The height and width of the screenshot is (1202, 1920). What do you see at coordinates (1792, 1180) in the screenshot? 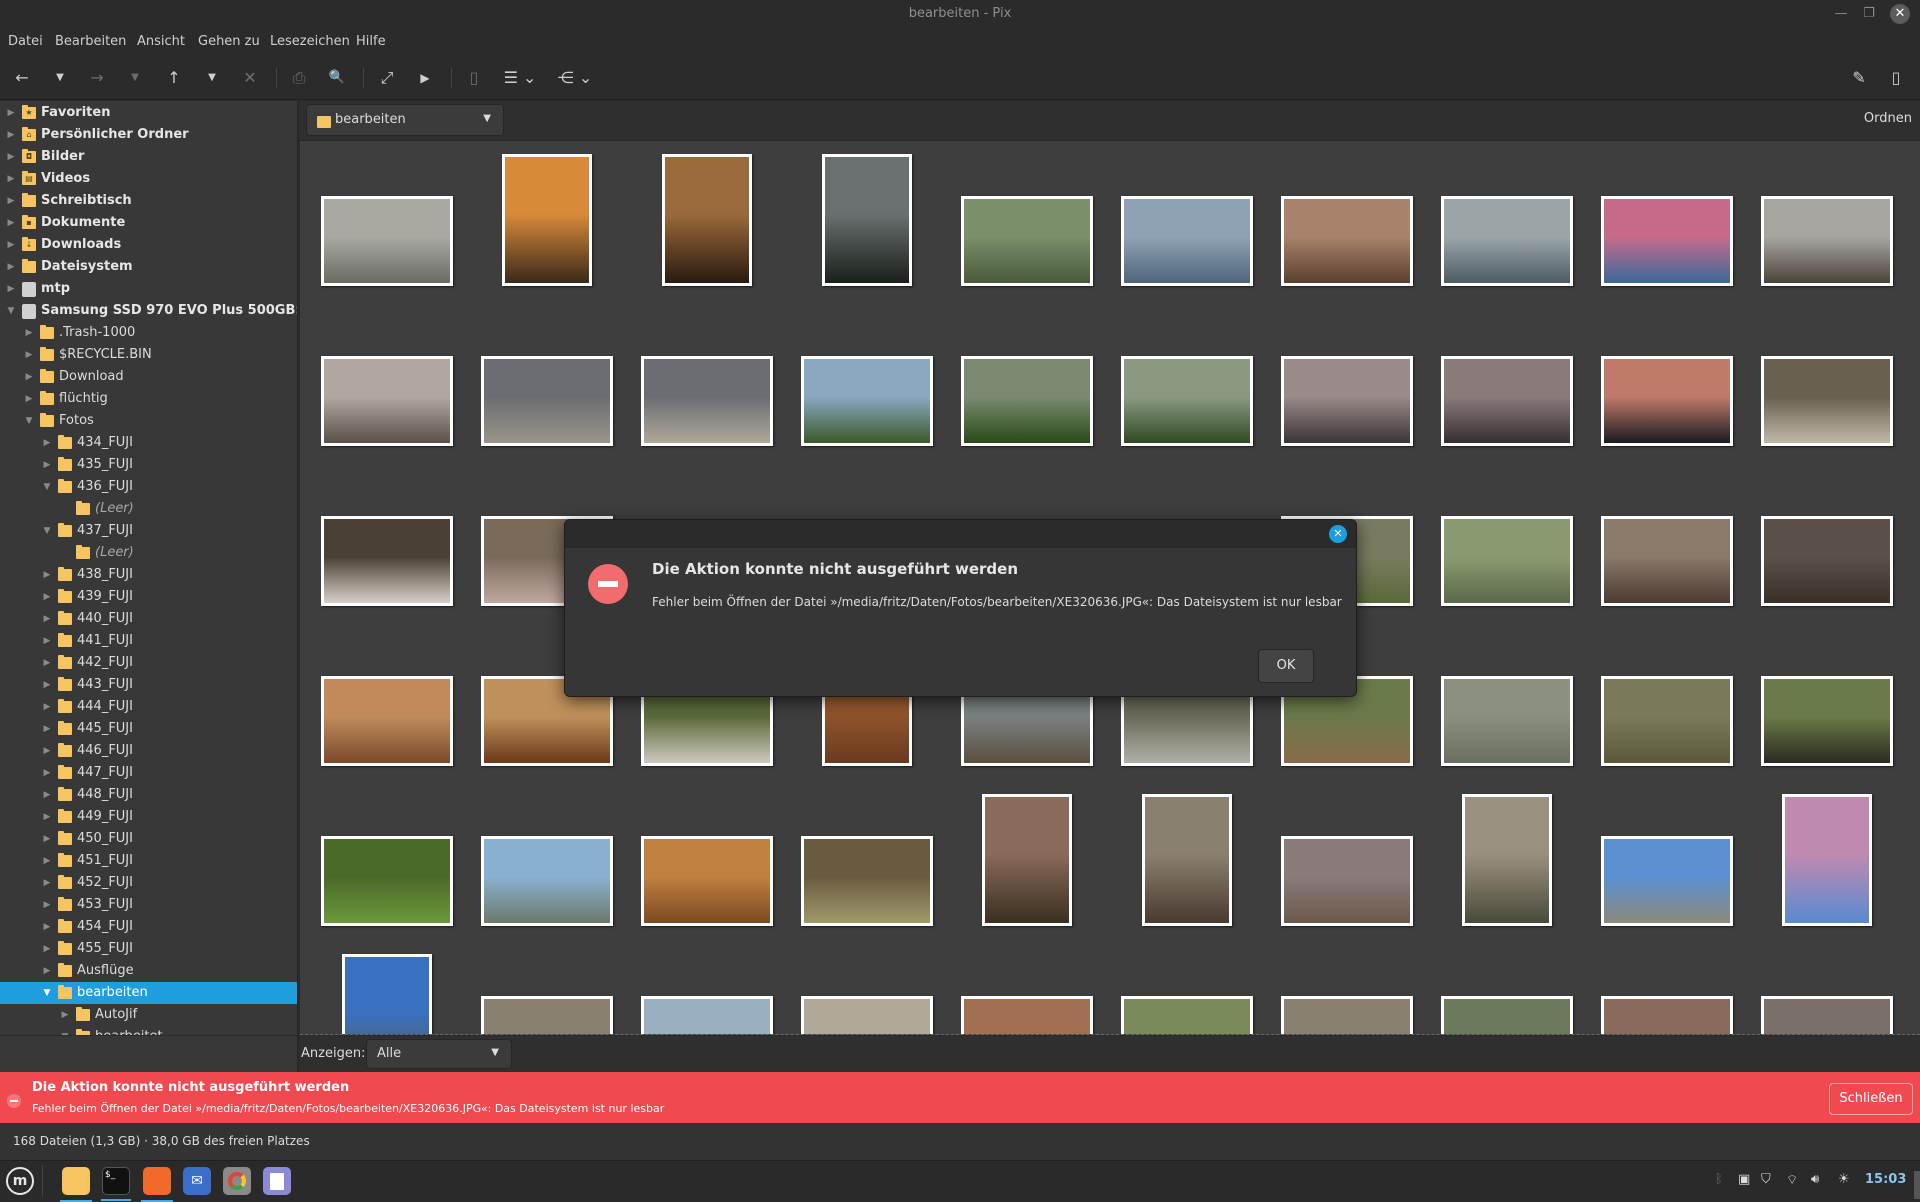
I see `wifi-icon: ⌔` at bounding box center [1792, 1180].